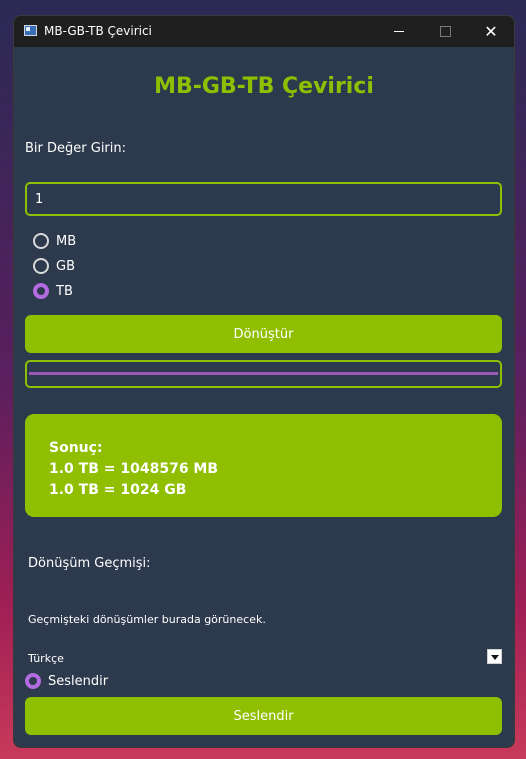 The height and width of the screenshot is (759, 526). I want to click on progress-fill, so click(263, 373).